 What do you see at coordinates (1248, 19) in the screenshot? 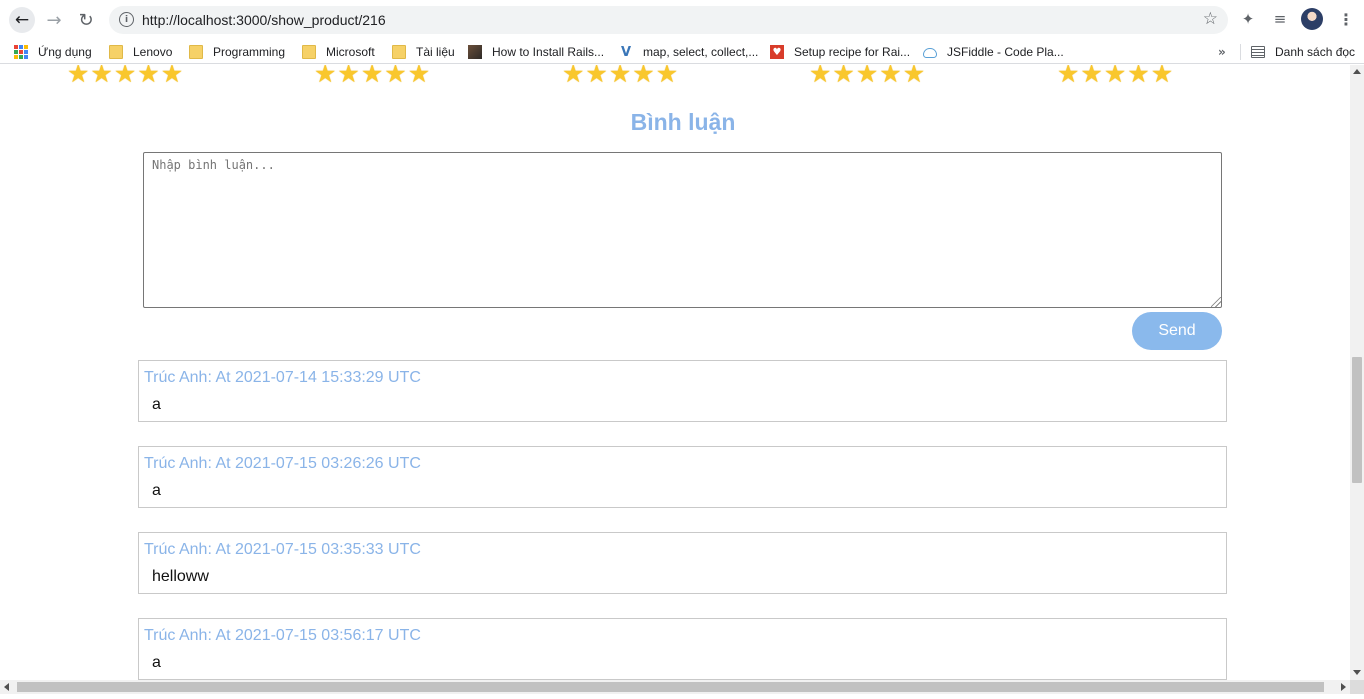
I see `extensions-icon: ✦` at bounding box center [1248, 19].